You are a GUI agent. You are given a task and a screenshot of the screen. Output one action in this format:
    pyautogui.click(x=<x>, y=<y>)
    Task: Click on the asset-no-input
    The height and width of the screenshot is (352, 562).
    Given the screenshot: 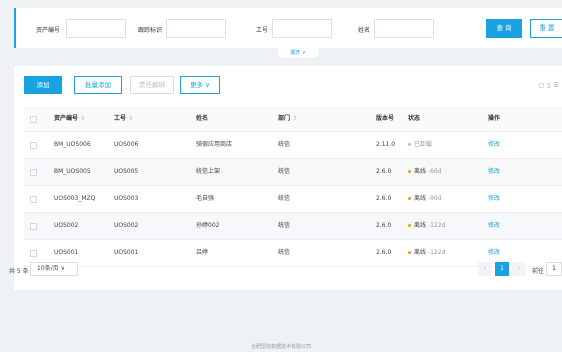 What is the action you would take?
    pyautogui.click(x=96, y=28)
    